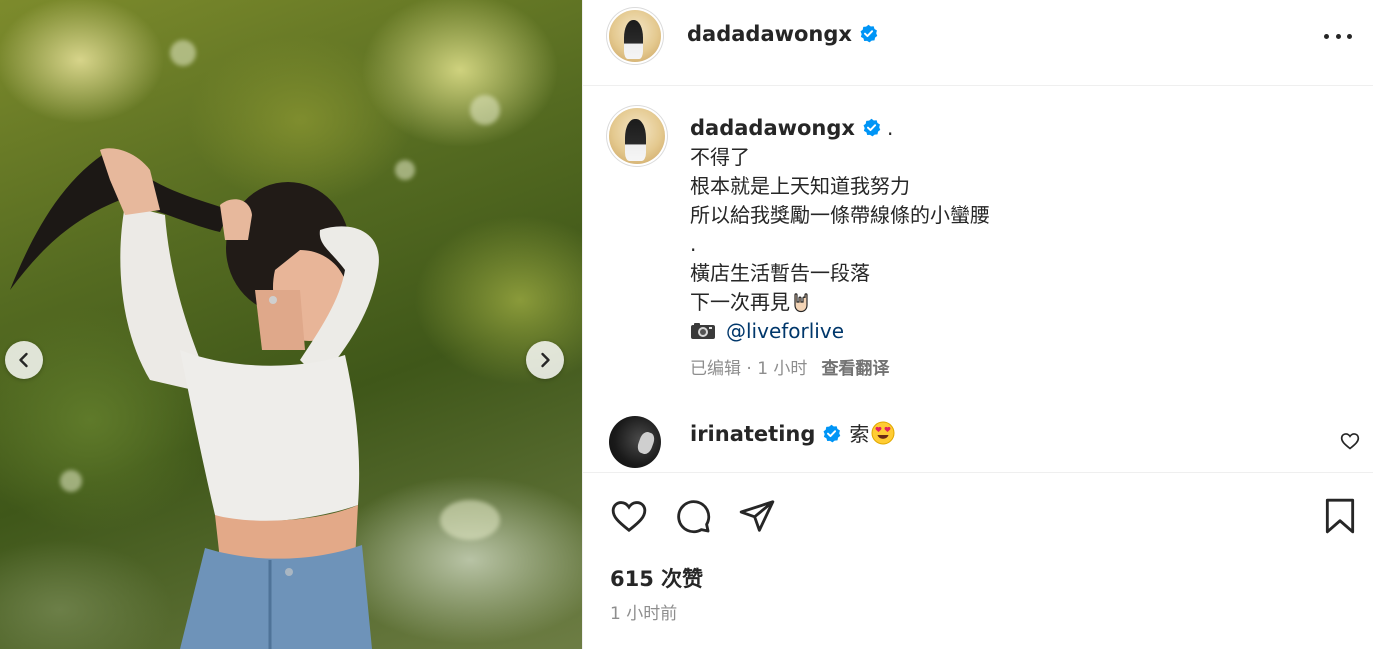 The image size is (1373, 649). What do you see at coordinates (785, 331) in the screenshot?
I see `mention-link: @liveforlive` at bounding box center [785, 331].